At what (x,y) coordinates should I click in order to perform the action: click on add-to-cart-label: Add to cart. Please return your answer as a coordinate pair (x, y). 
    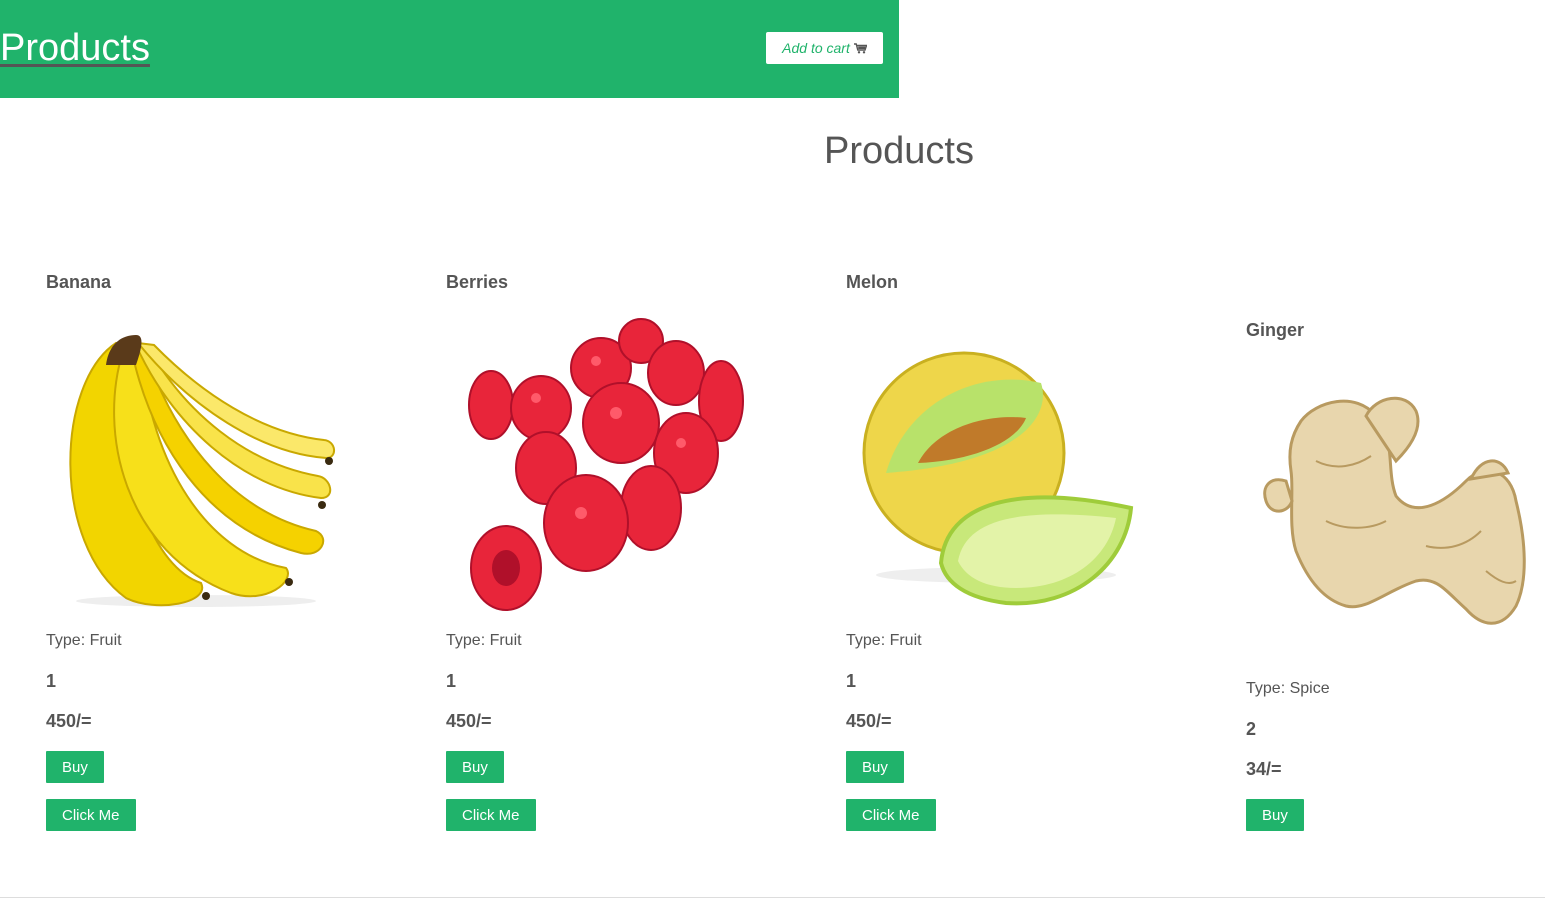
    Looking at the image, I should click on (816, 48).